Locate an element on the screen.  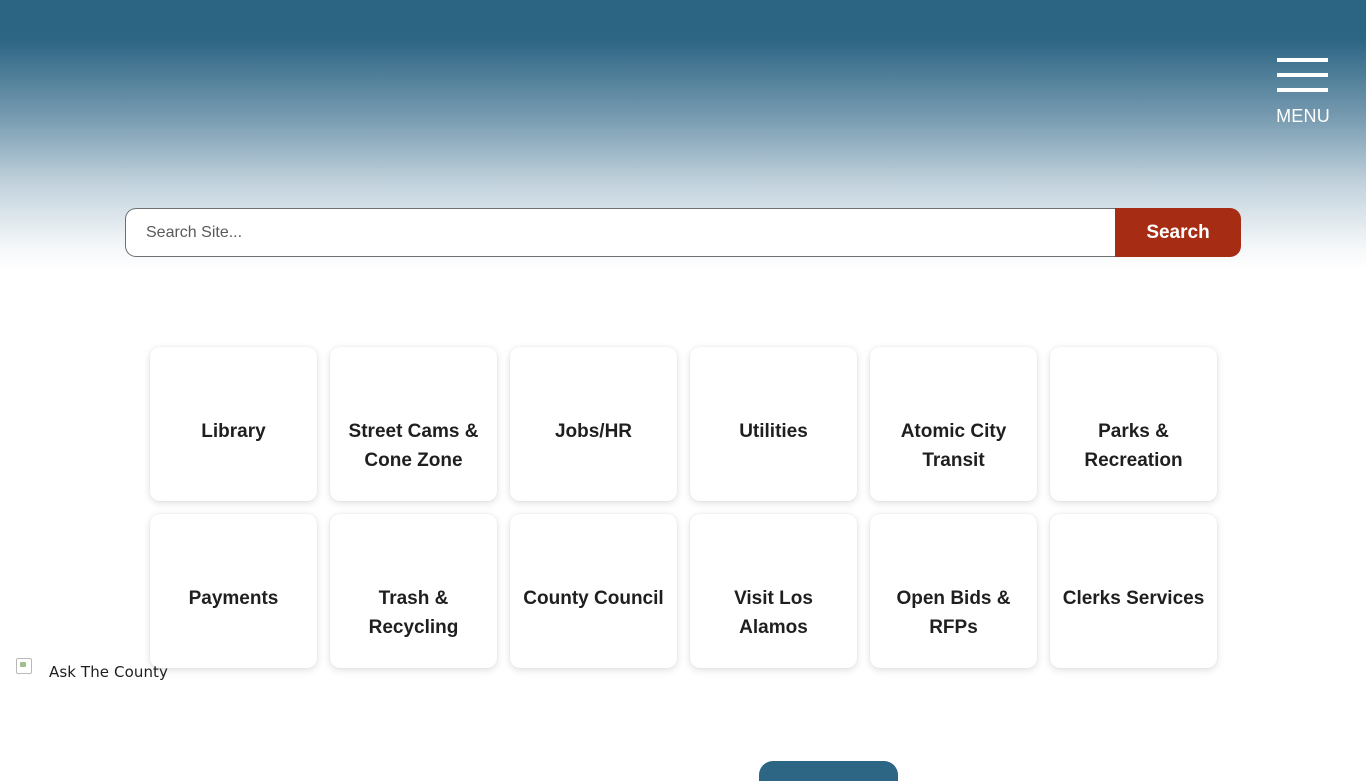
quick-link-label: Clerks Services is located at coordinates (1133, 598).